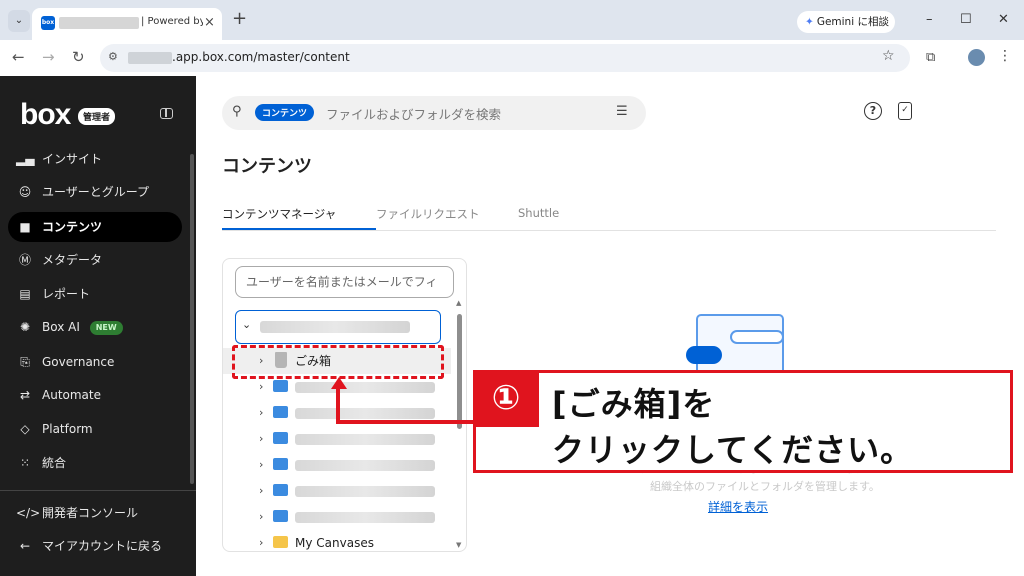  I want to click on integrations-icon: ⁙, so click(25, 463).